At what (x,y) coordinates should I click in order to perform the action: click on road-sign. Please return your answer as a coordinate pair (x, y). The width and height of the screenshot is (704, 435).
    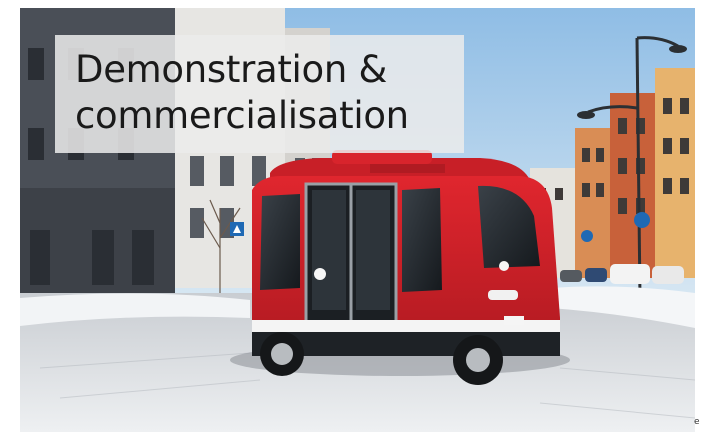
    Looking at the image, I should click on (642, 220).